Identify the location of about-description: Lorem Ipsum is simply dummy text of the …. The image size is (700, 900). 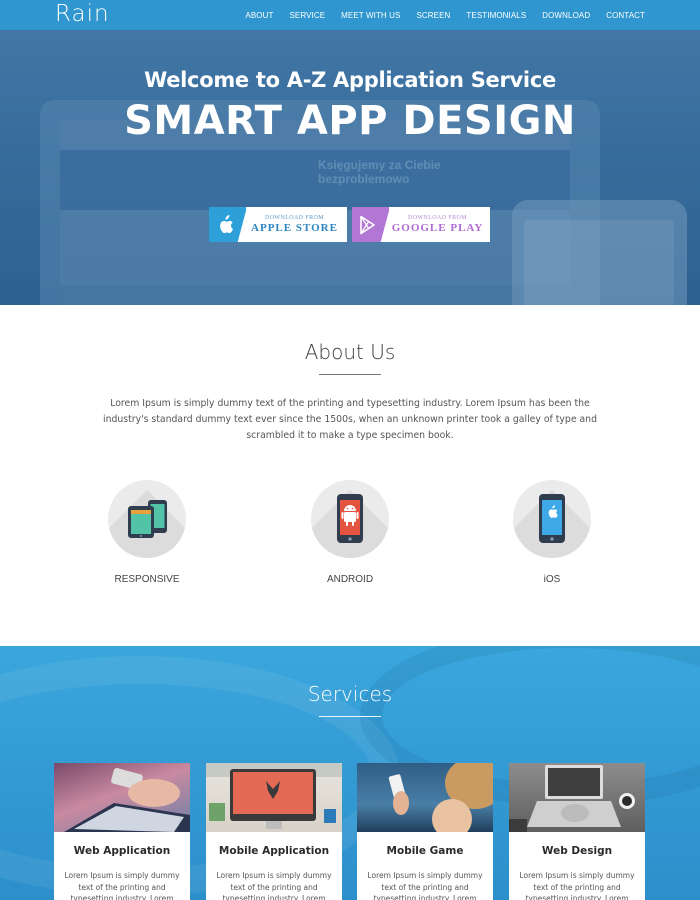
(350, 419).